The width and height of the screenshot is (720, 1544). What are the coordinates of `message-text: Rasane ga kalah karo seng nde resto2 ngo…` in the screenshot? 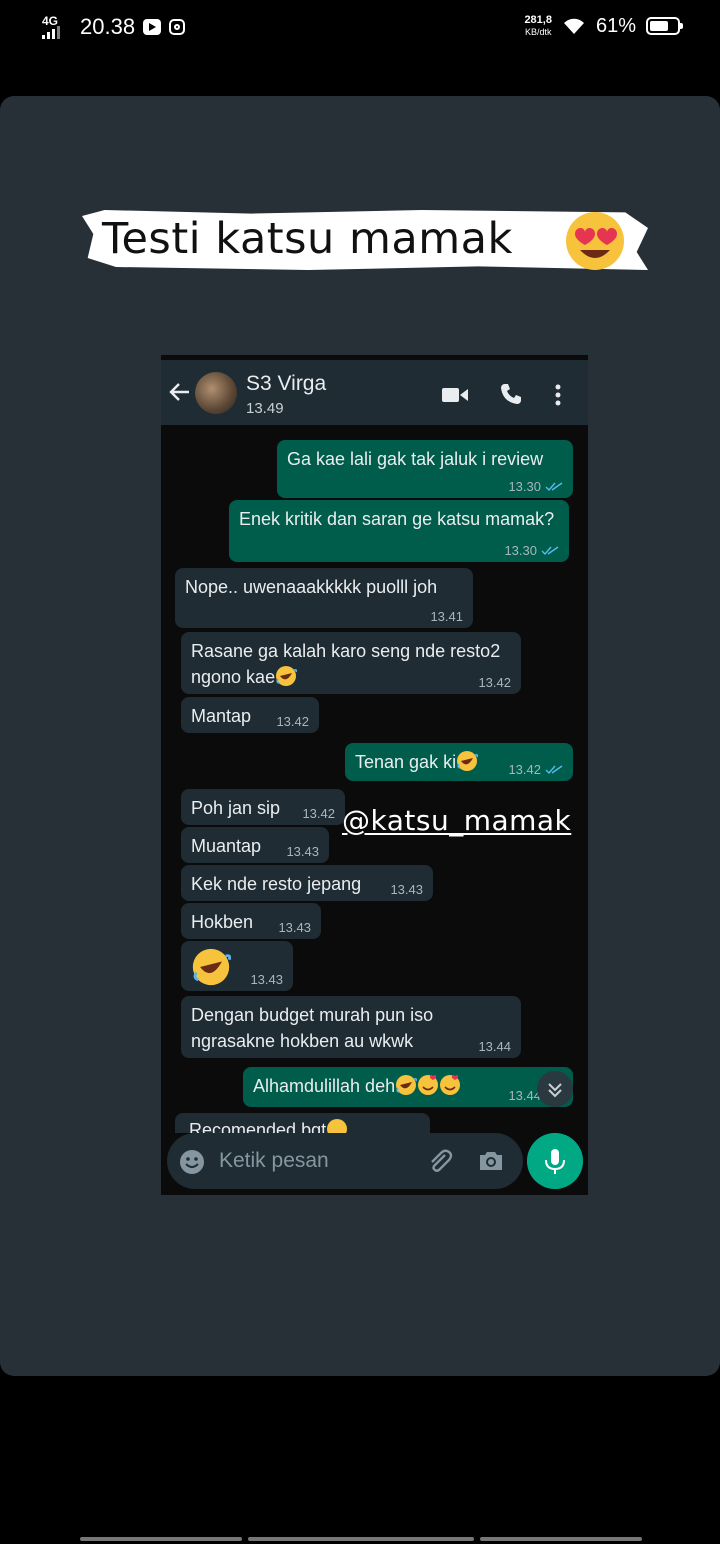 It's located at (346, 664).